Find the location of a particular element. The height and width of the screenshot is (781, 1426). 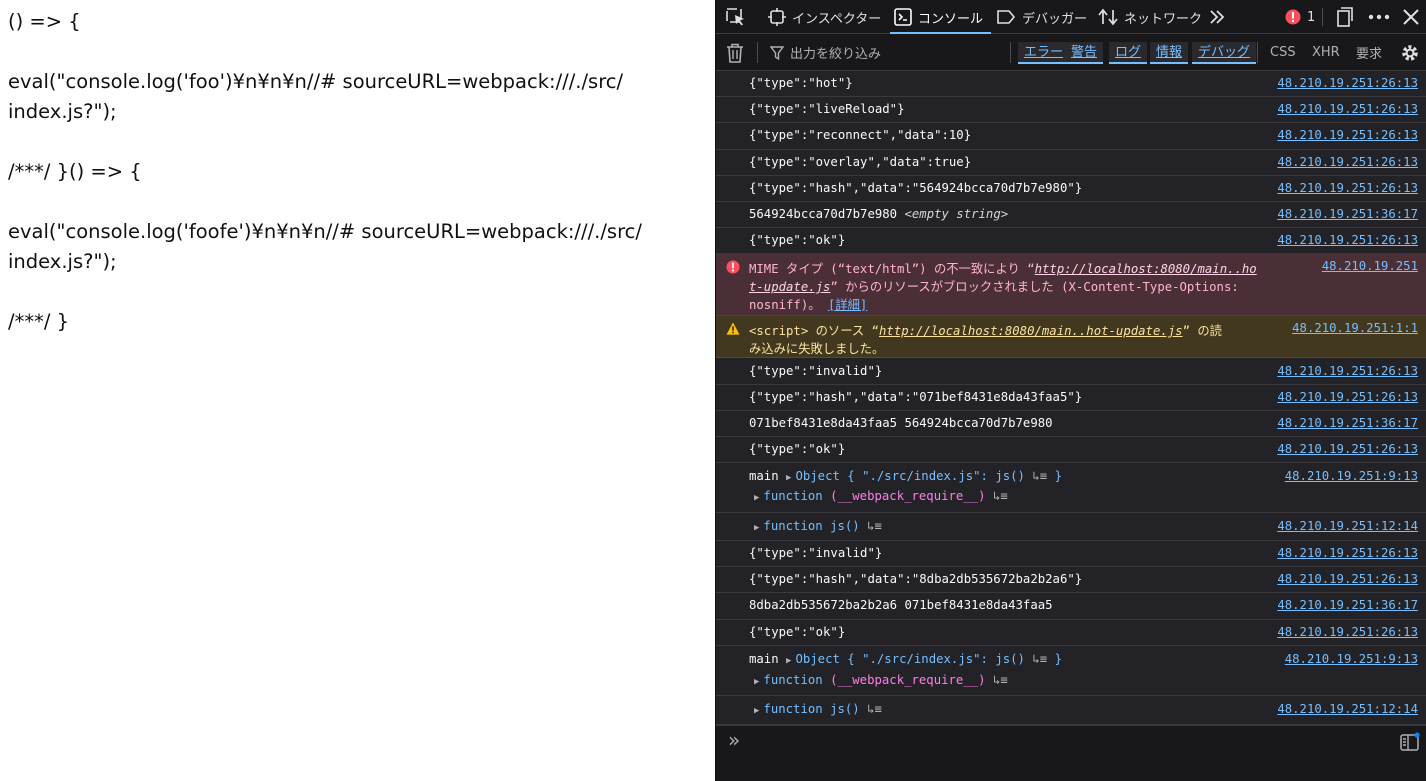

error-resource-link: t-update.js is located at coordinates (789, 287).